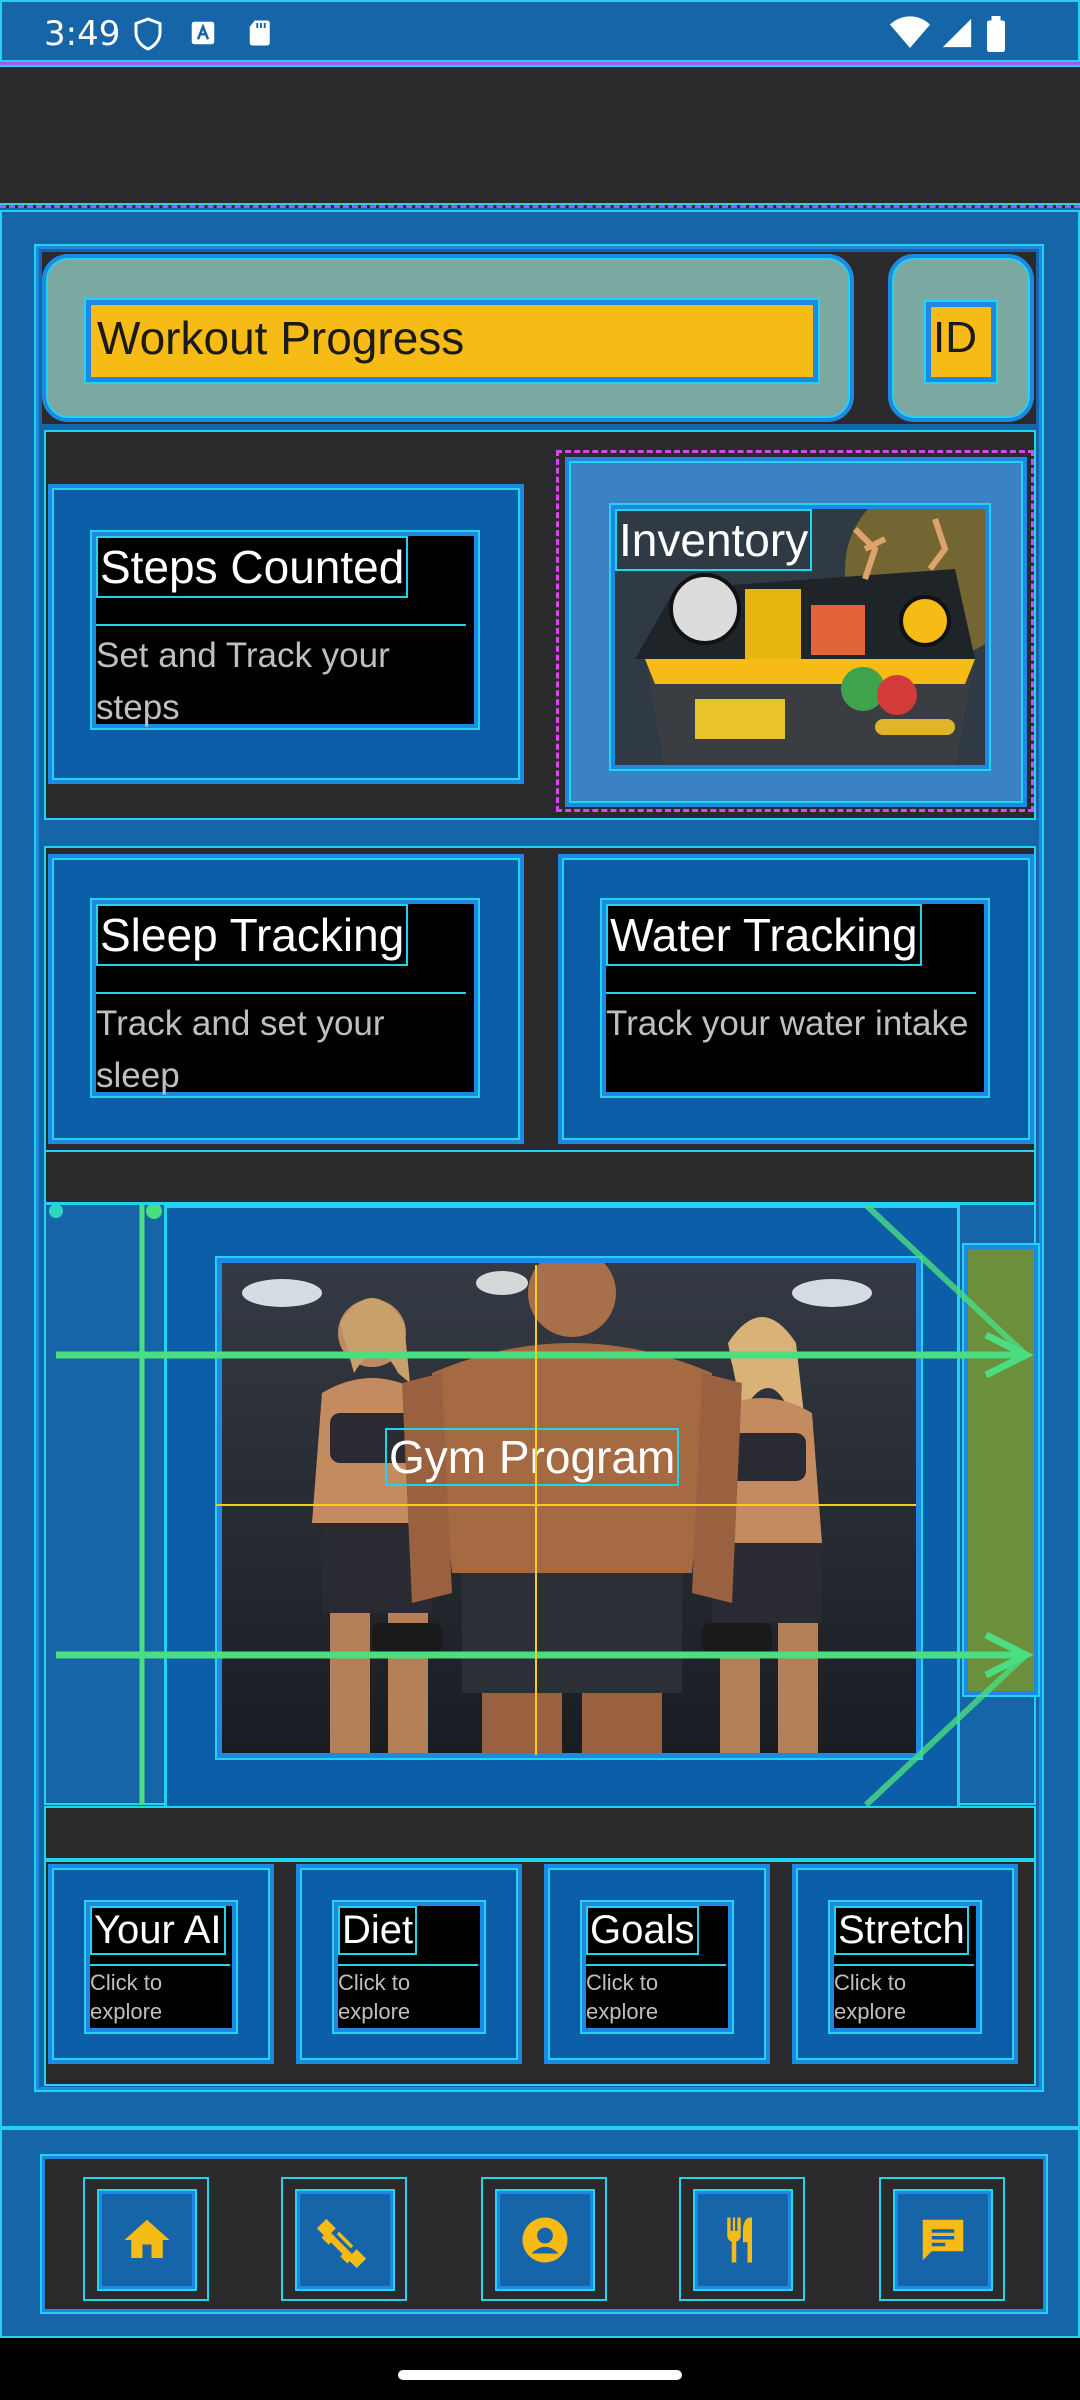 The image size is (1080, 2400). I want to click on battery-icon, so click(996, 34).